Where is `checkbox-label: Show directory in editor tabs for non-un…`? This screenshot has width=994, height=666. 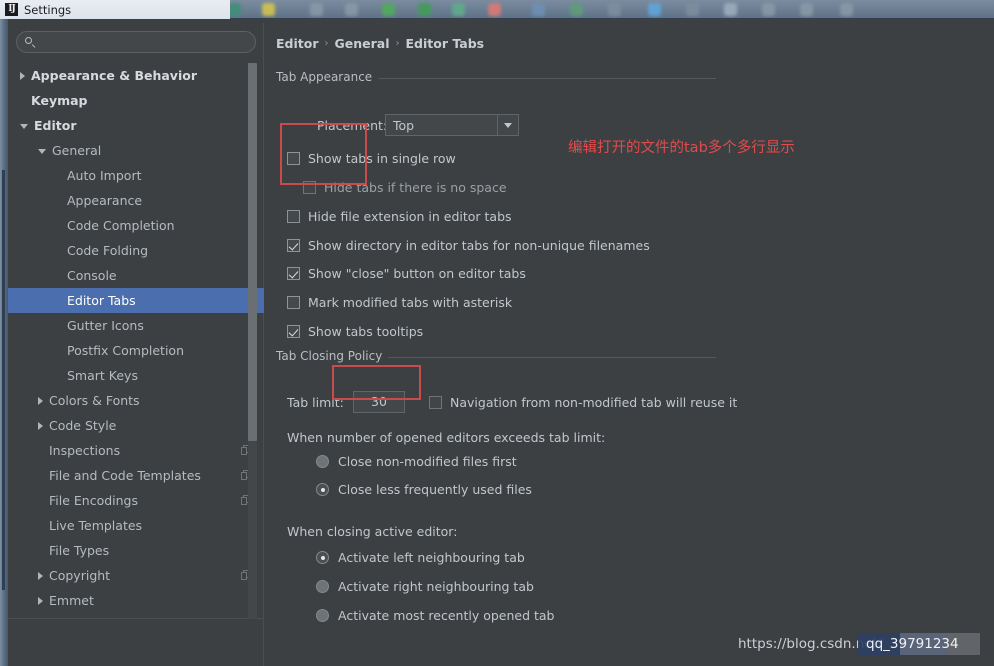
checkbox-label: Show directory in editor tabs for non-un… is located at coordinates (479, 245).